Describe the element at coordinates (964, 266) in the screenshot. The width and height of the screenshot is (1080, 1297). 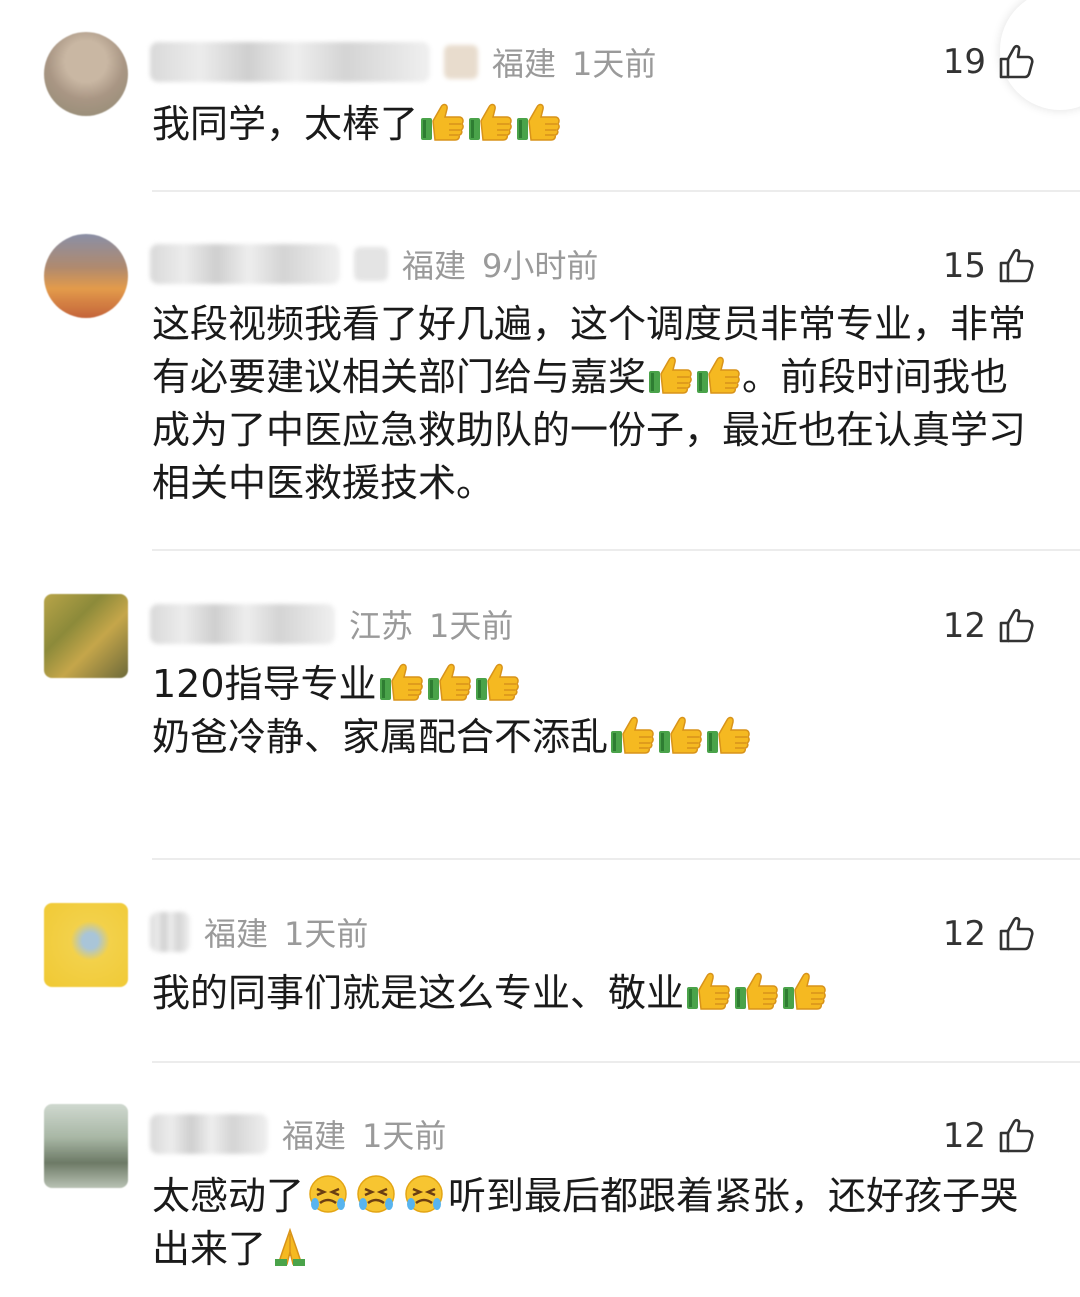
I see `like-count: 15` at that location.